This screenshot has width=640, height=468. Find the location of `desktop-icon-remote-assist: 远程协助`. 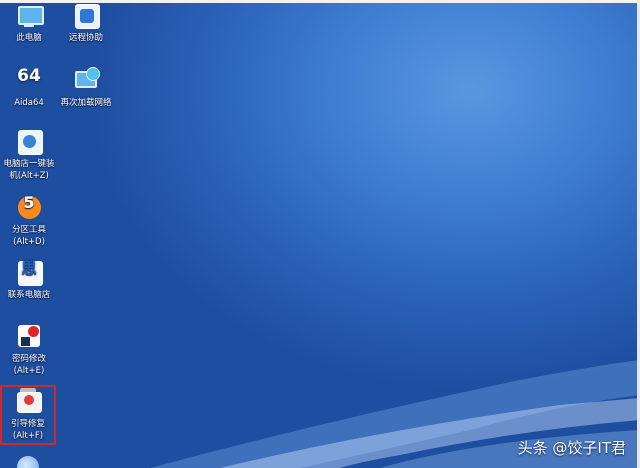

desktop-icon-remote-assist: 远程协助 is located at coordinates (86, 23).